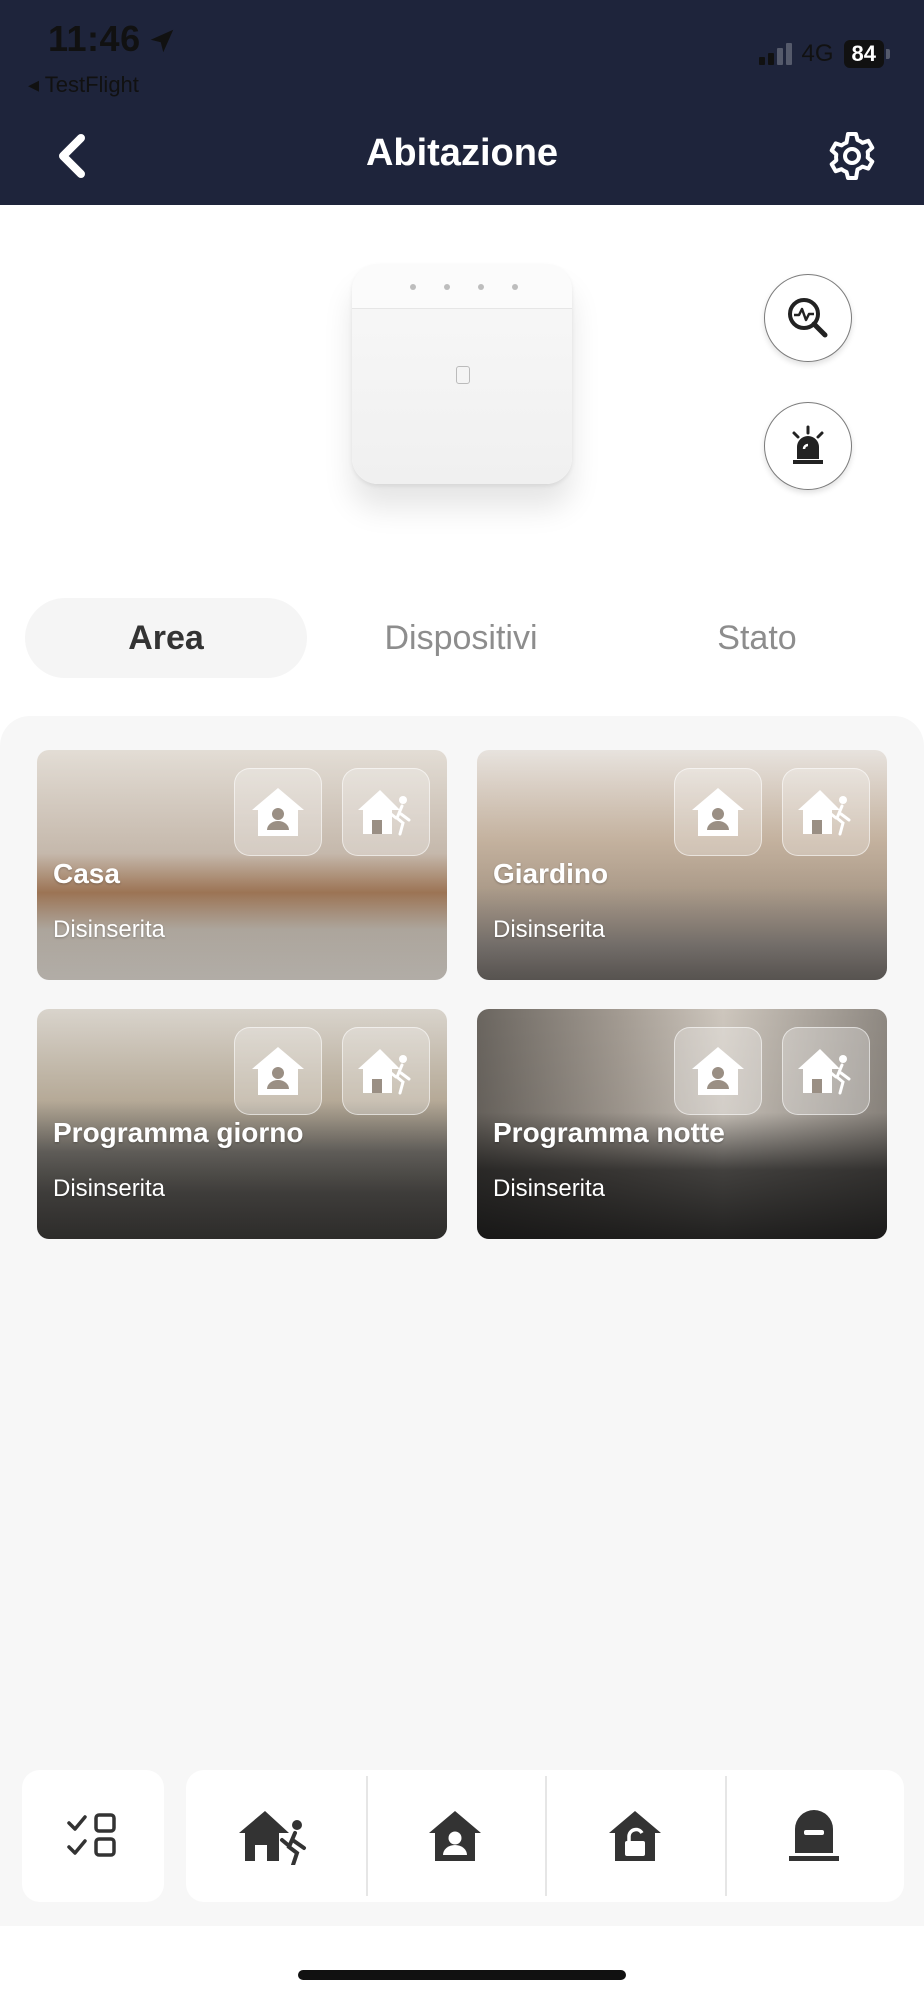 Image resolution: width=924 pixels, height=2000 pixels. I want to click on status-time: 11:46, so click(94, 38).